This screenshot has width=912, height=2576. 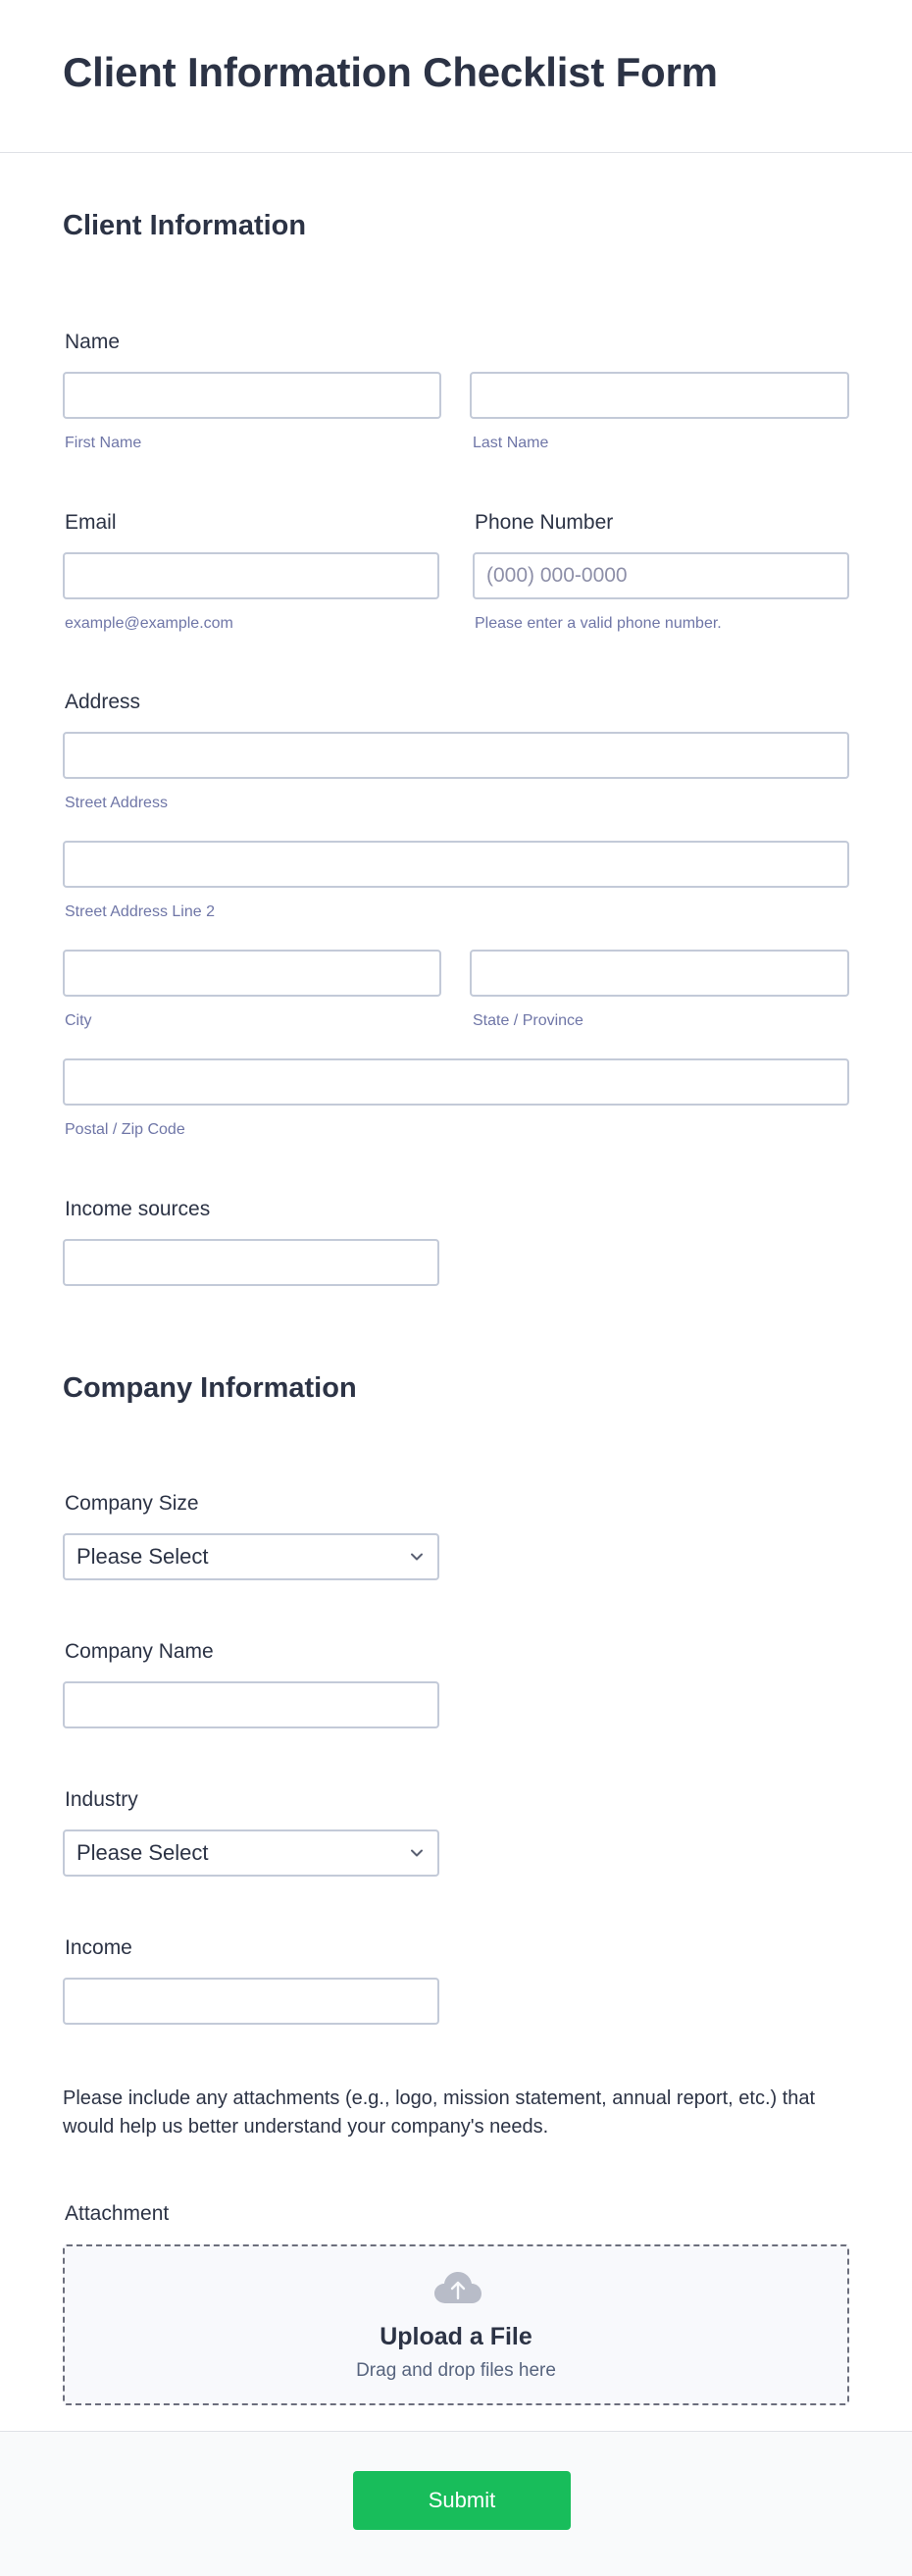 I want to click on email-sublabel: example@example.com, so click(x=149, y=623).